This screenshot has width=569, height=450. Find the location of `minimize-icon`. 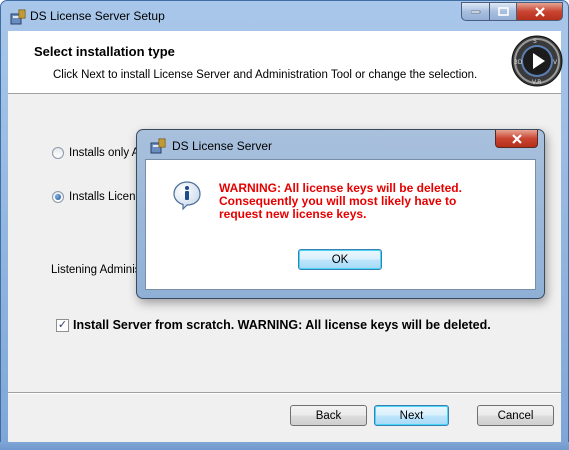

minimize-icon is located at coordinates (475, 11).